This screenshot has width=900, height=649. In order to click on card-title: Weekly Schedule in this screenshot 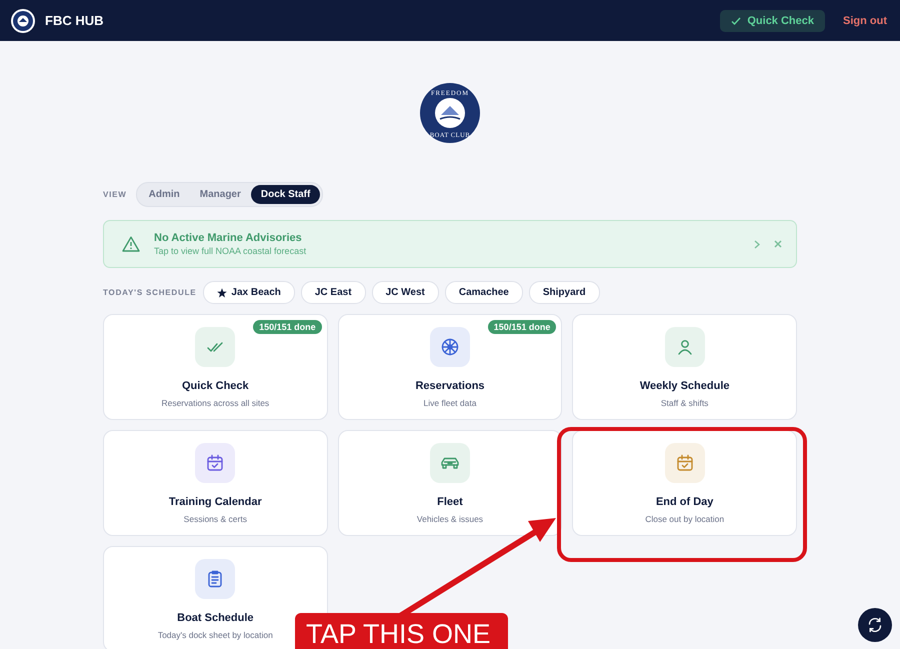, I will do `click(685, 386)`.